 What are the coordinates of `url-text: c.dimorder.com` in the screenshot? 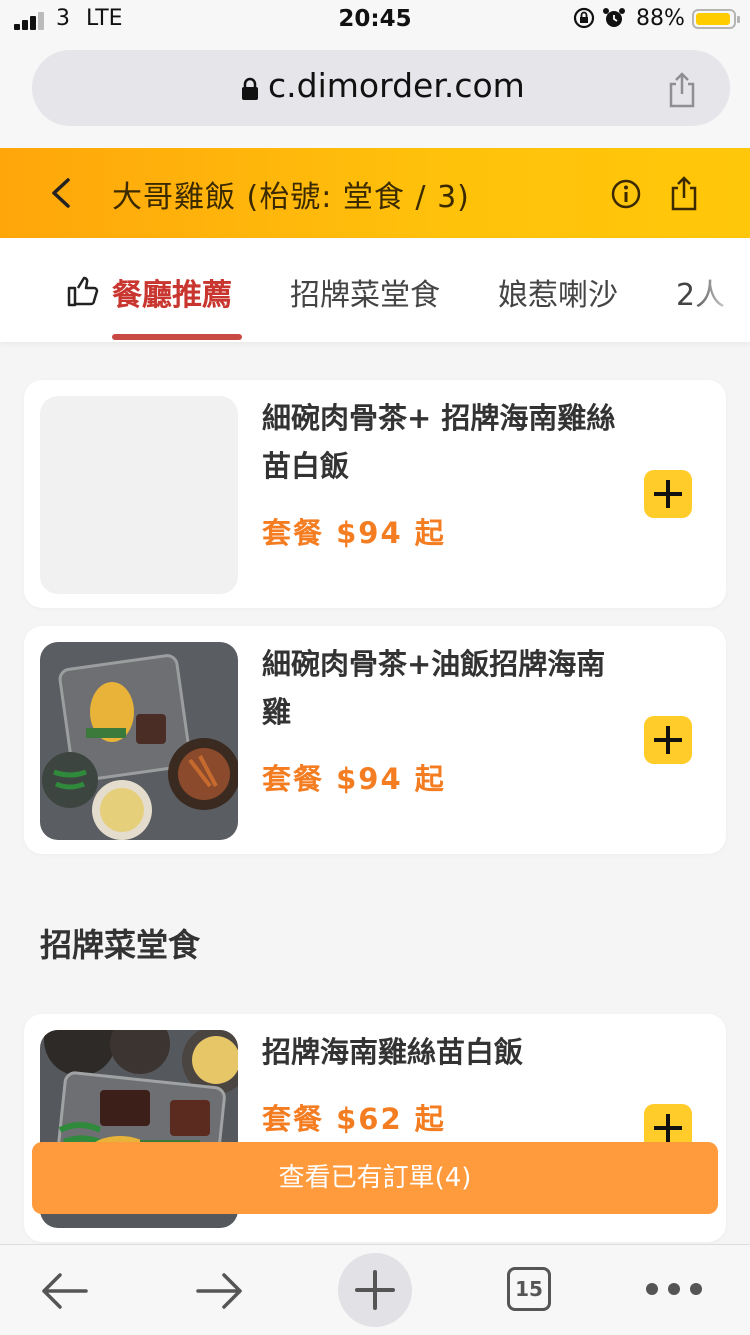 It's located at (396, 85).